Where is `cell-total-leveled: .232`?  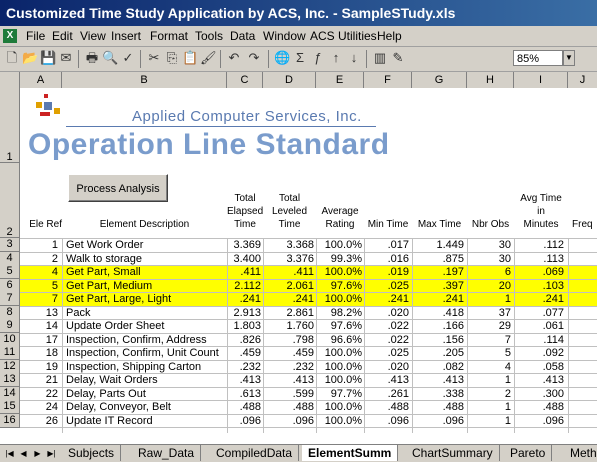 cell-total-leveled: .232 is located at coordinates (288, 367).